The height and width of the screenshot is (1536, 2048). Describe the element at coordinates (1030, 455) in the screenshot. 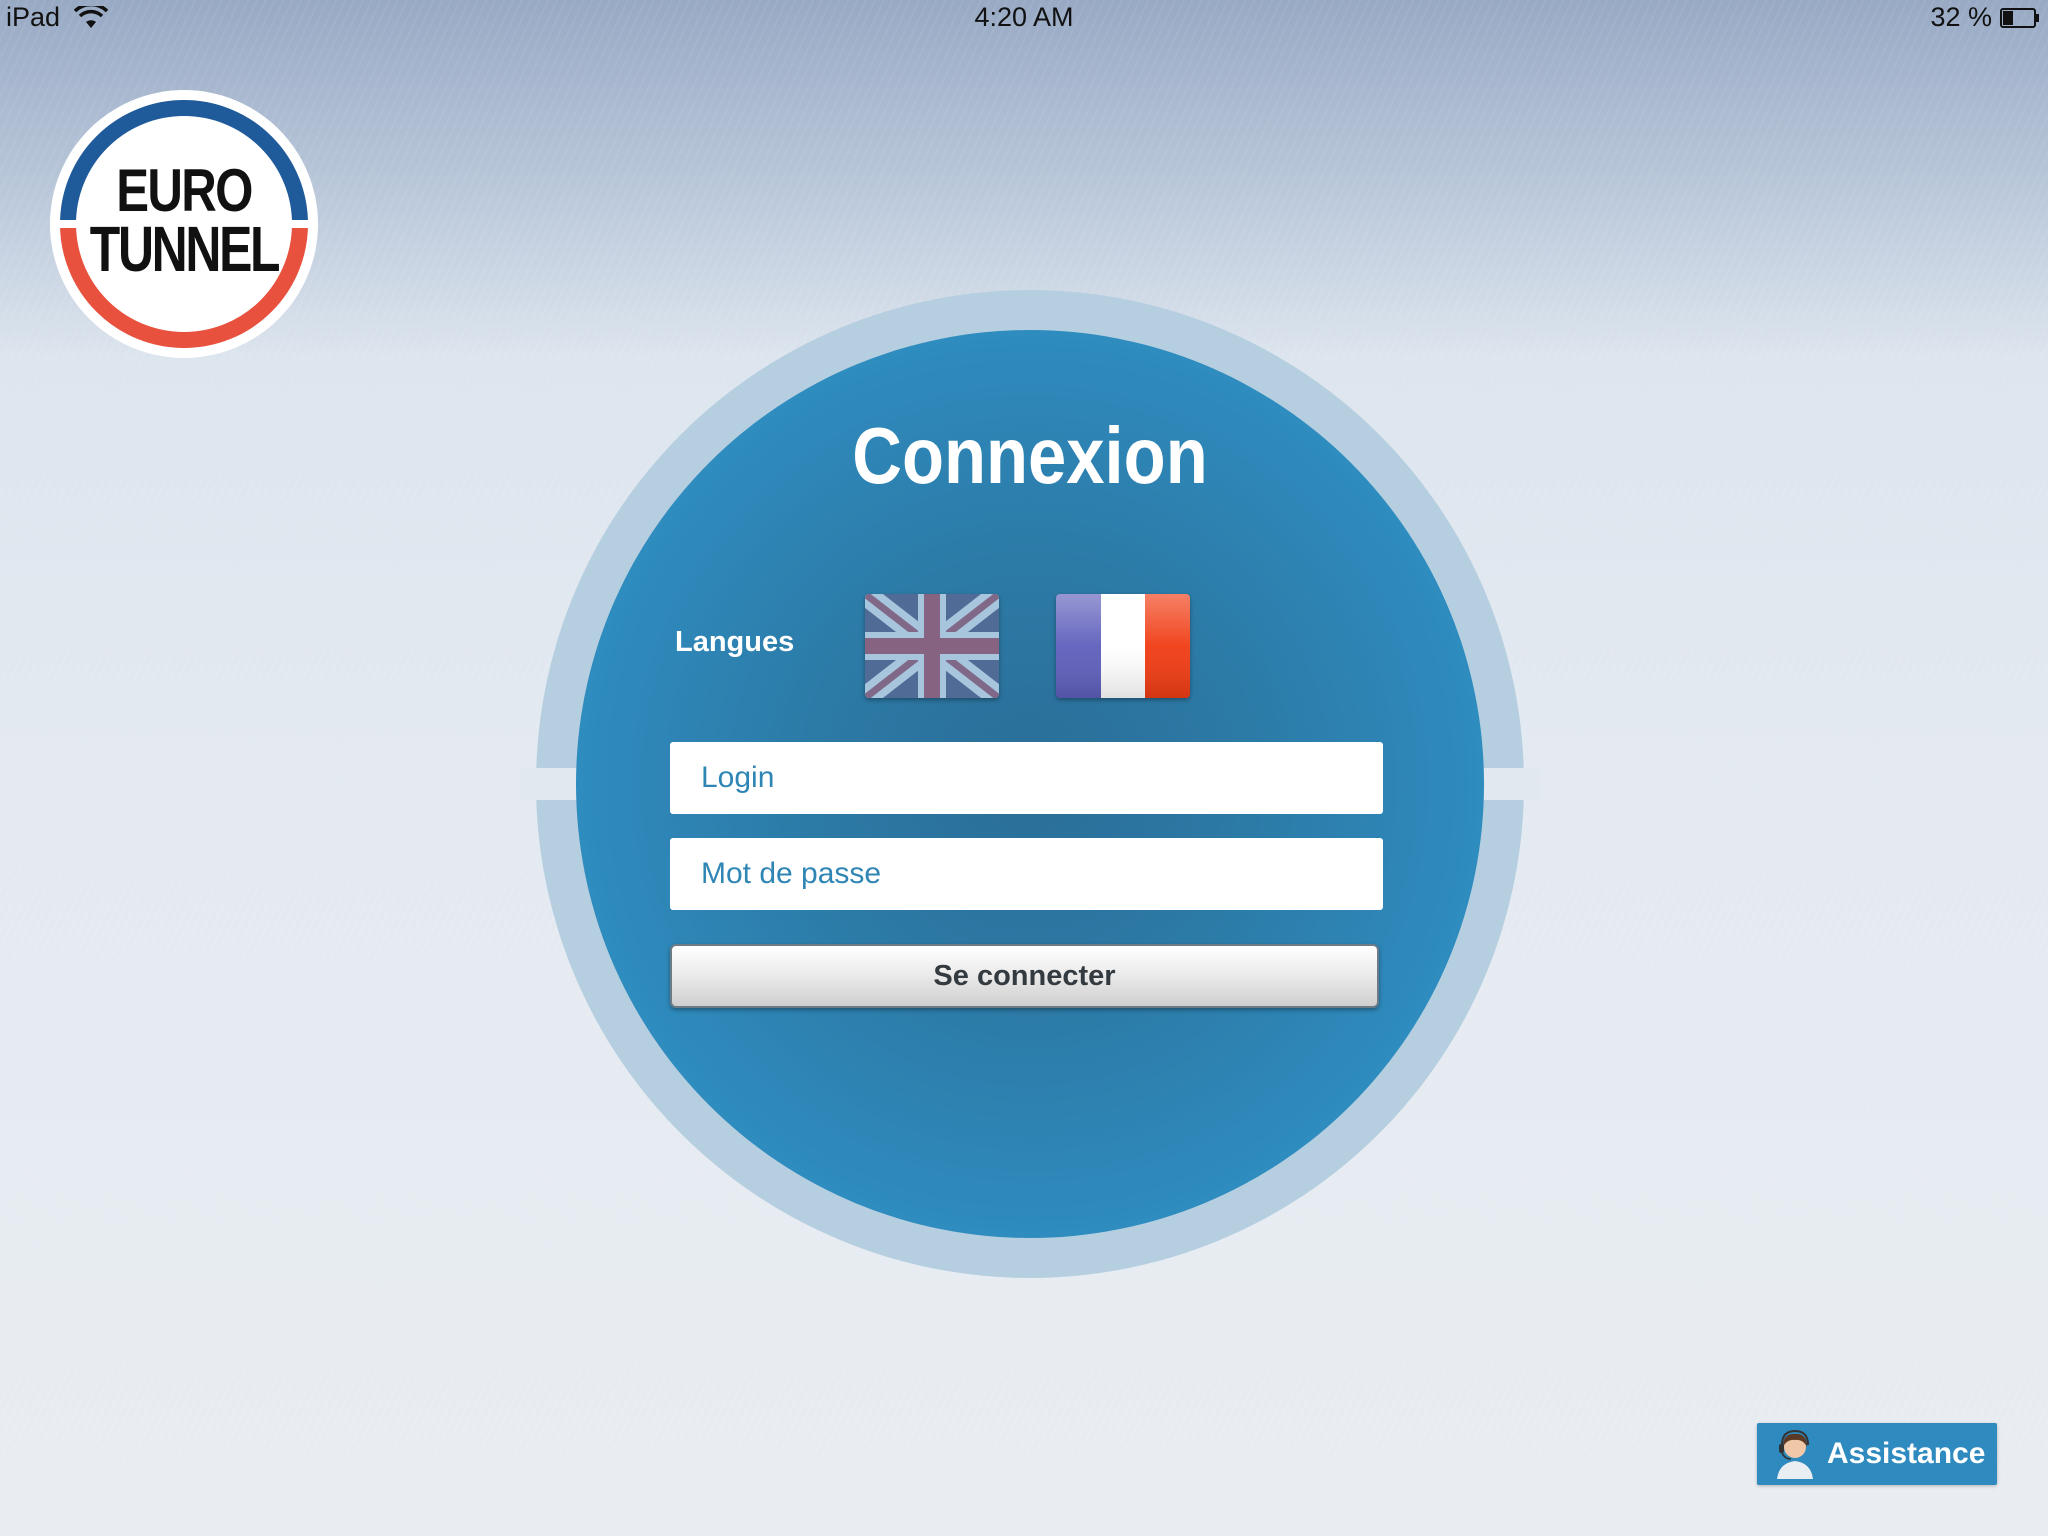

I see `page-title: Connexion` at that location.